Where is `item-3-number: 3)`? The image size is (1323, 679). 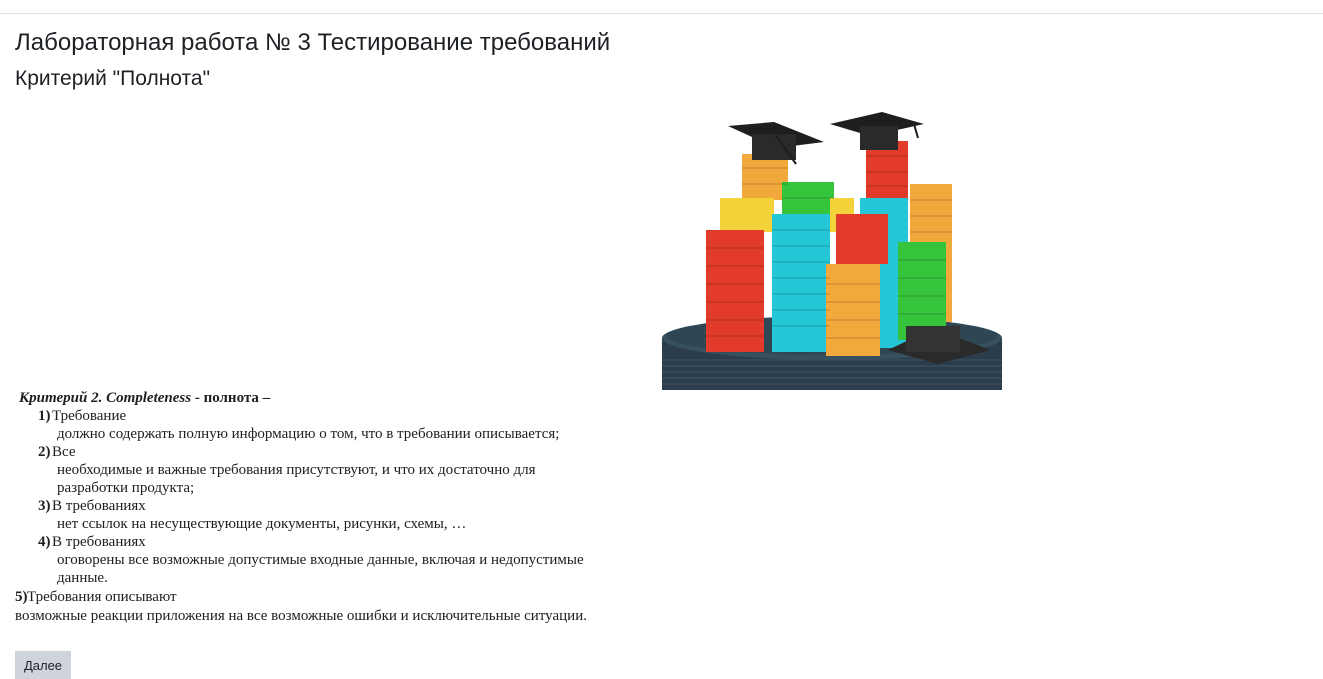 item-3-number: 3) is located at coordinates (44, 506).